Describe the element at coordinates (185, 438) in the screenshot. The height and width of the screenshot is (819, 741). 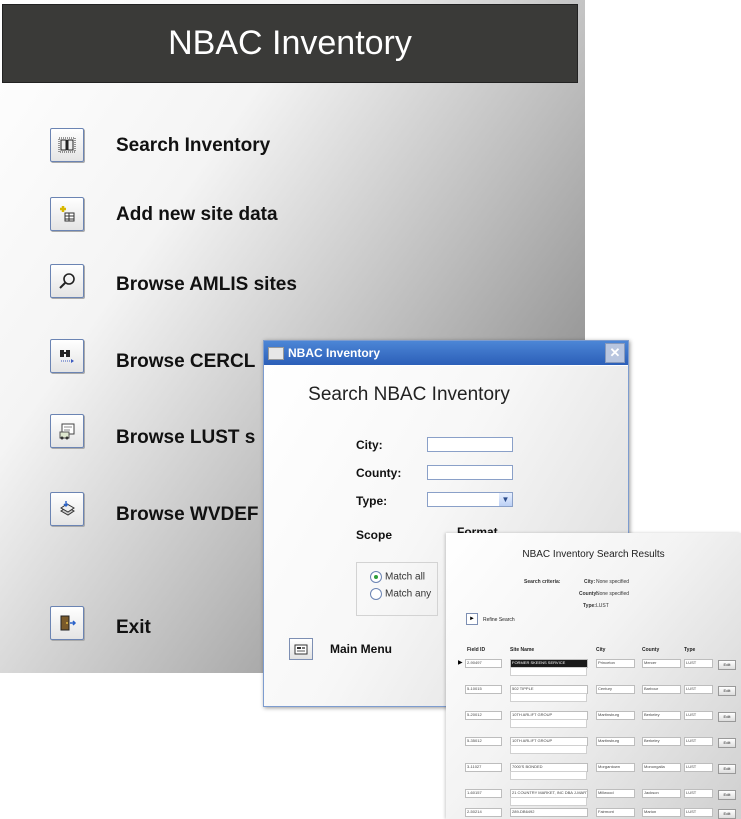
I see `browse-lust-label: Browse LUST s` at that location.